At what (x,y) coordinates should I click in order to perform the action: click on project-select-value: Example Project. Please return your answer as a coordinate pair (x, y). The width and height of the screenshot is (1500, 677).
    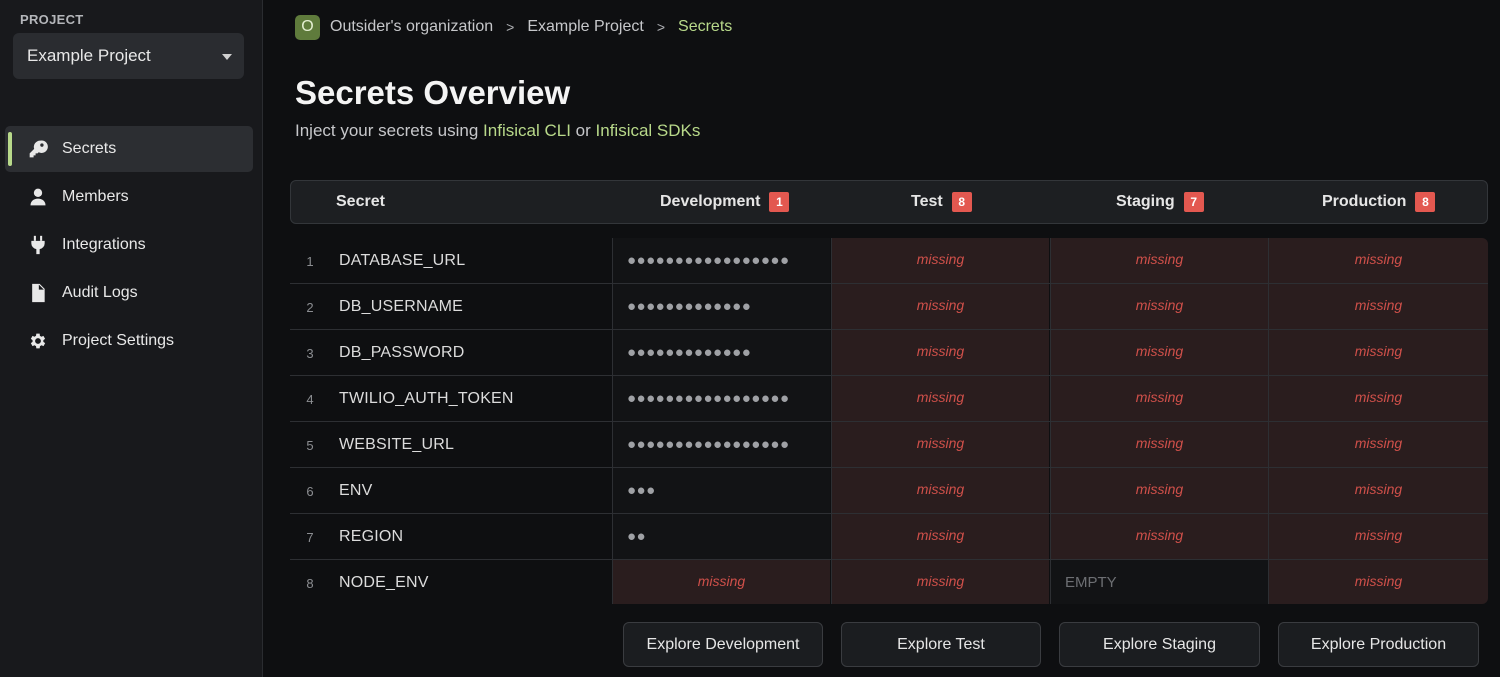
    Looking at the image, I should click on (89, 55).